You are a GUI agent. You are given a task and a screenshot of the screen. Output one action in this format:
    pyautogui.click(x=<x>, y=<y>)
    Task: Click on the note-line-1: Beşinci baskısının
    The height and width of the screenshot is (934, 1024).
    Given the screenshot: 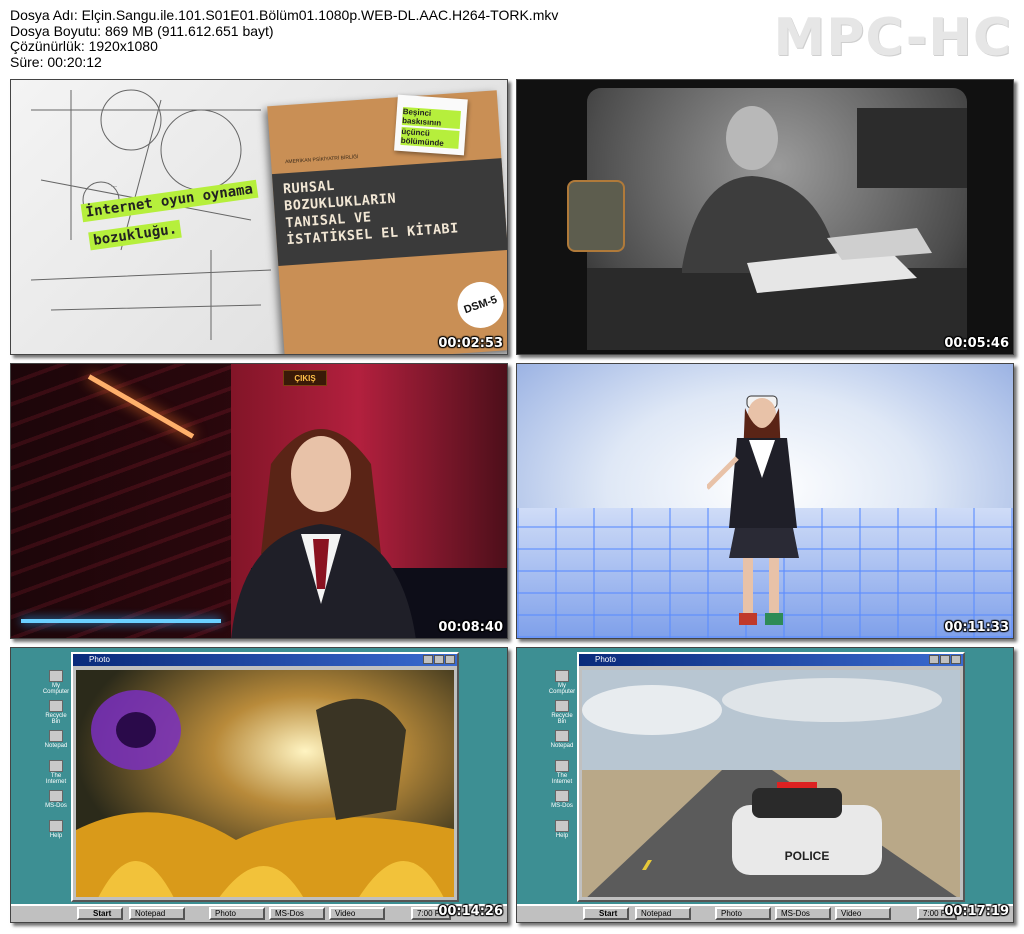 What is the action you would take?
    pyautogui.click(x=431, y=117)
    